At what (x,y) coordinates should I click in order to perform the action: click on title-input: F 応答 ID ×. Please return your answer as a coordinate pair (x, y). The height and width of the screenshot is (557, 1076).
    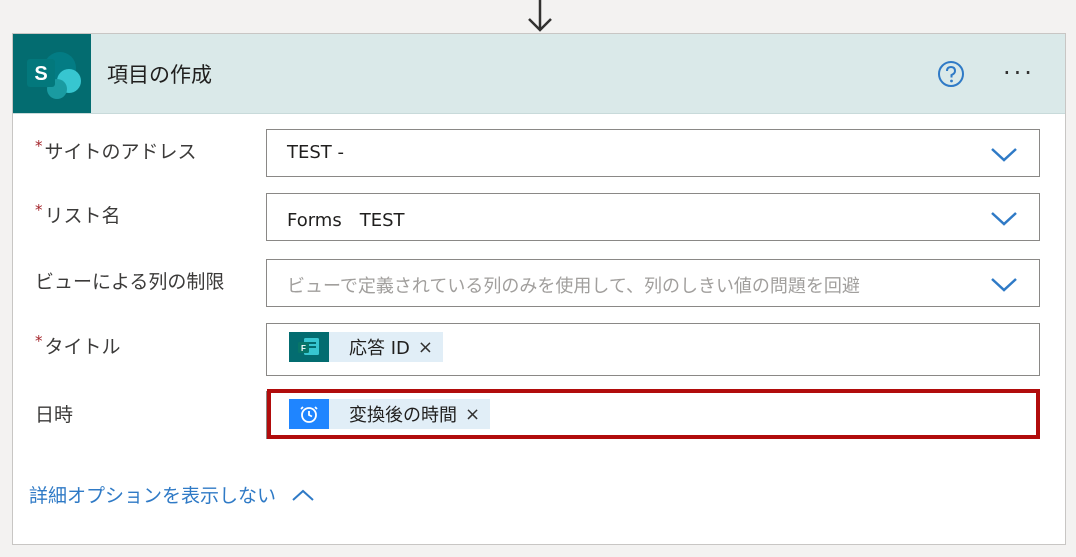
    Looking at the image, I should click on (653, 349).